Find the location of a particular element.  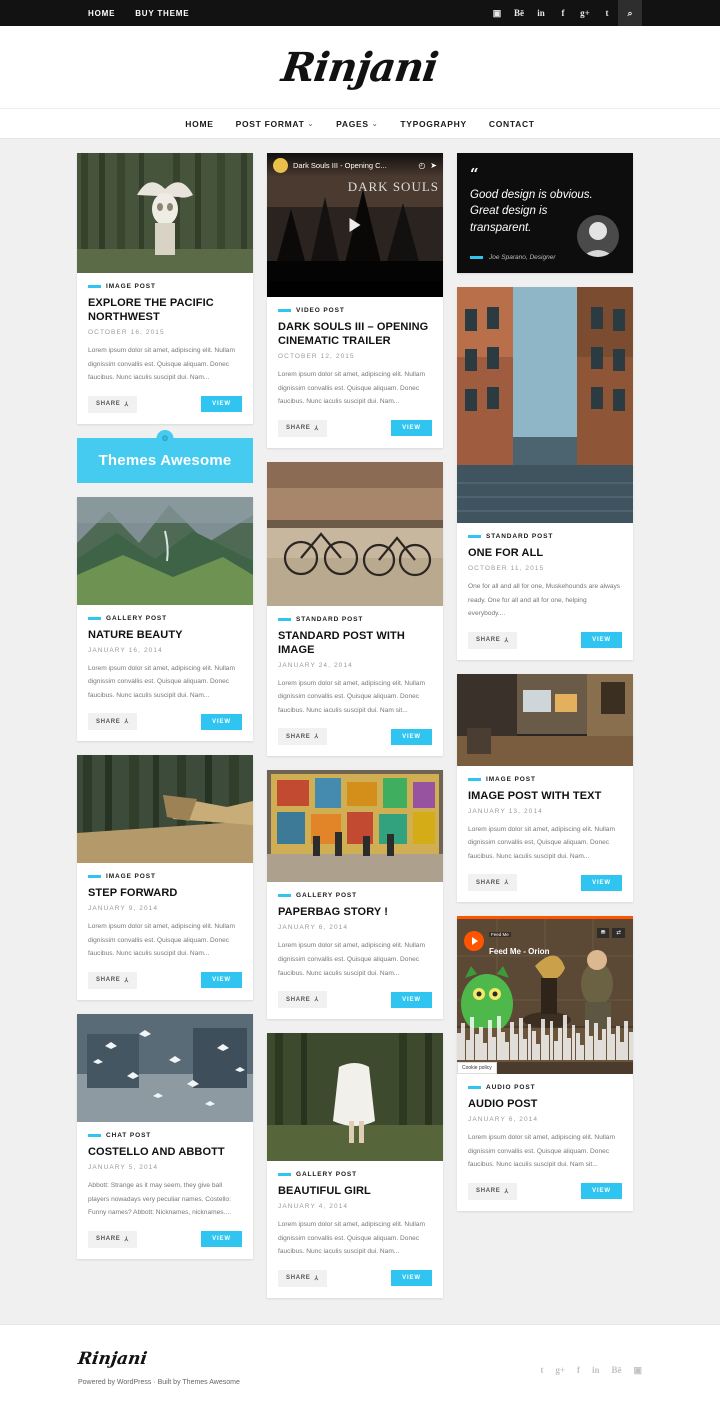

post-thumbnail-narrow-city-street is located at coordinates (545, 404).